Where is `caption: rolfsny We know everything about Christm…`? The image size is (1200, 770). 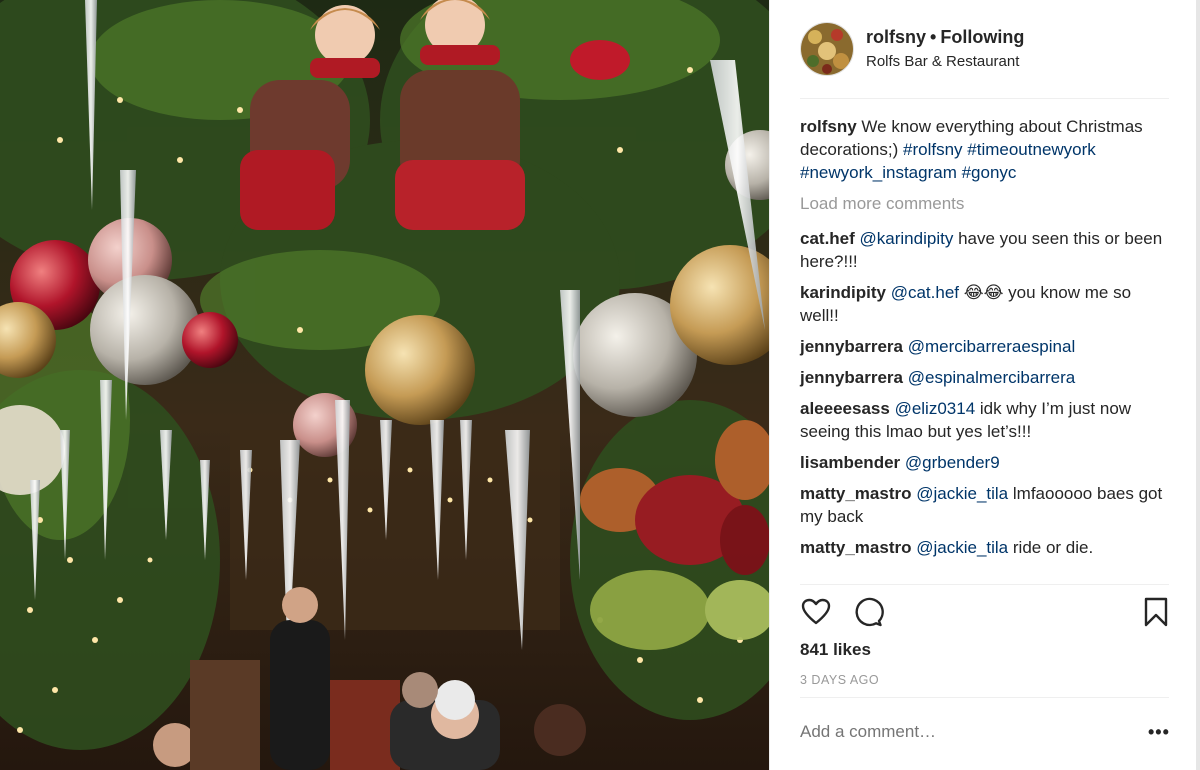 caption: rolfsny We know everything about Christm… is located at coordinates (986, 149).